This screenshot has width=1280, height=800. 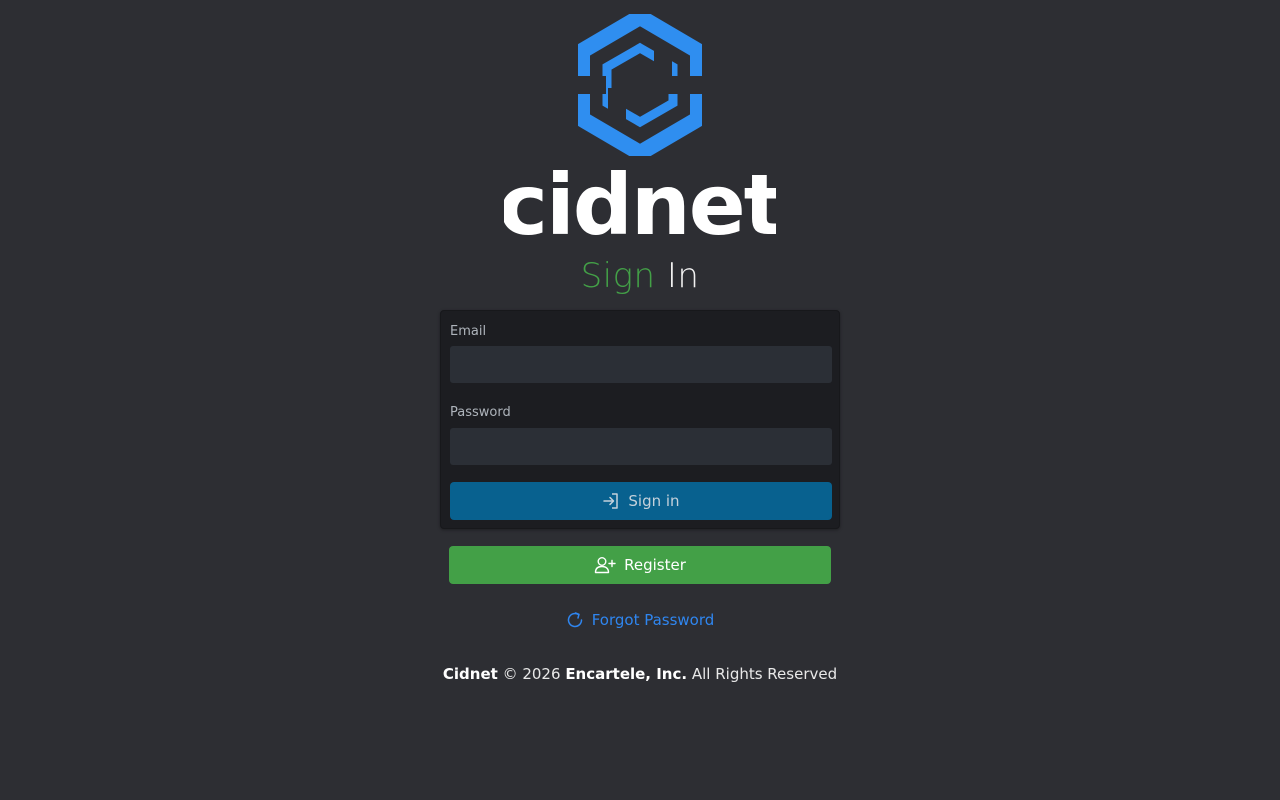 I want to click on user-plus-icon, so click(x=605, y=565).